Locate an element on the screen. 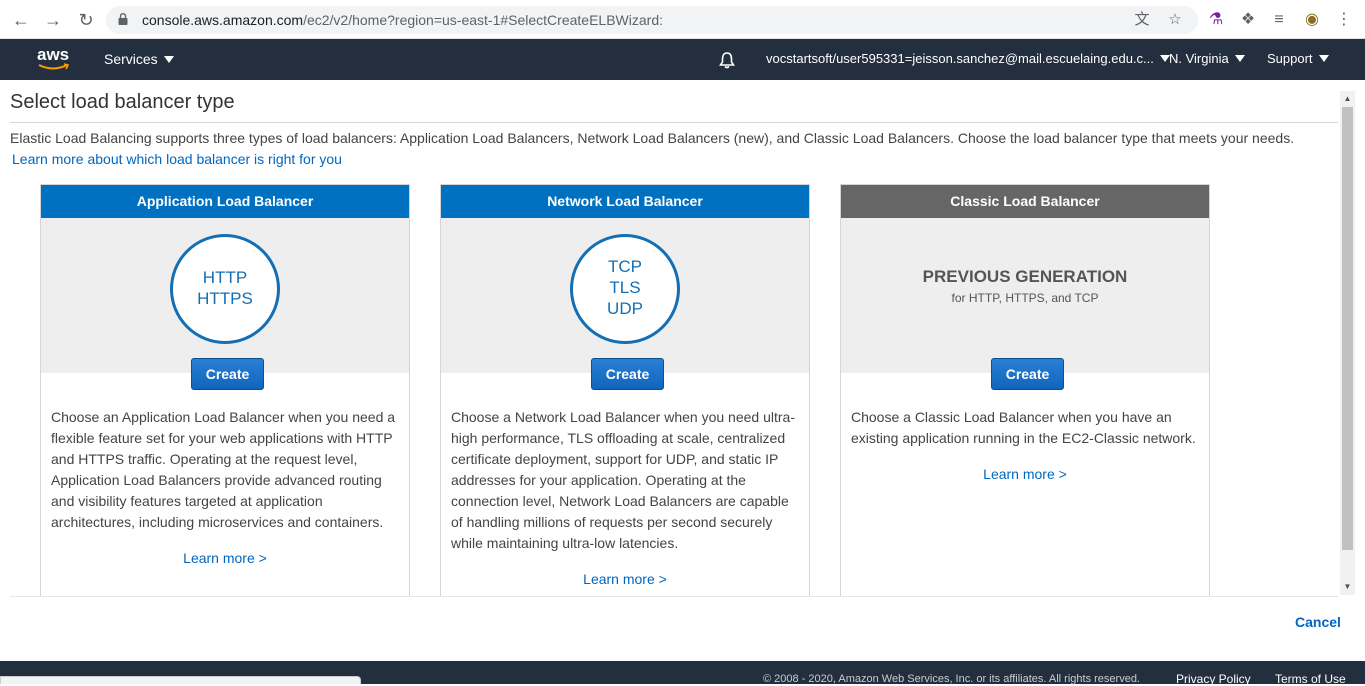 This screenshot has width=1365, height=686. previous-generation-sub: for HTTP, HTTPS, and TCP is located at coordinates (1025, 298).